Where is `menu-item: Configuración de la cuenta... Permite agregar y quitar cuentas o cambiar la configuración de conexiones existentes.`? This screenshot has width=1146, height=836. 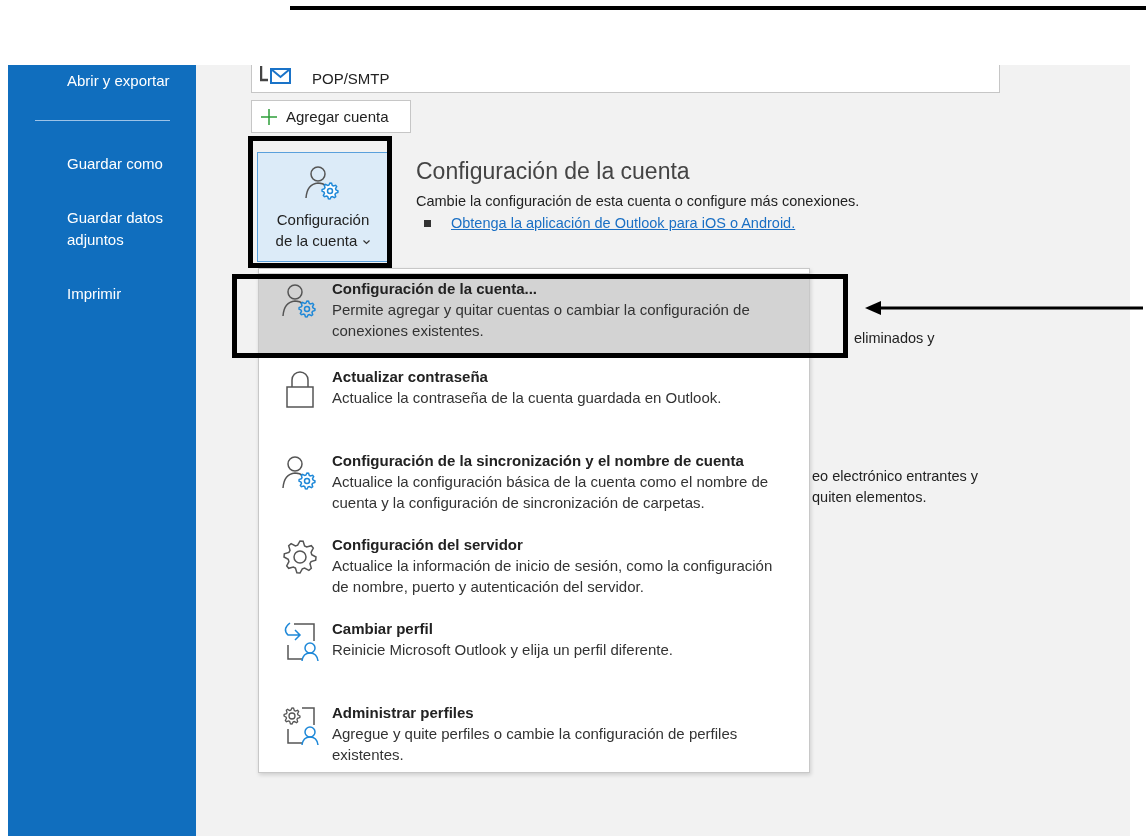 menu-item: Configuración de la cuenta... Permite agregar y quitar cuentas o cambiar la configuración de conexiones existentes. is located at coordinates (534, 313).